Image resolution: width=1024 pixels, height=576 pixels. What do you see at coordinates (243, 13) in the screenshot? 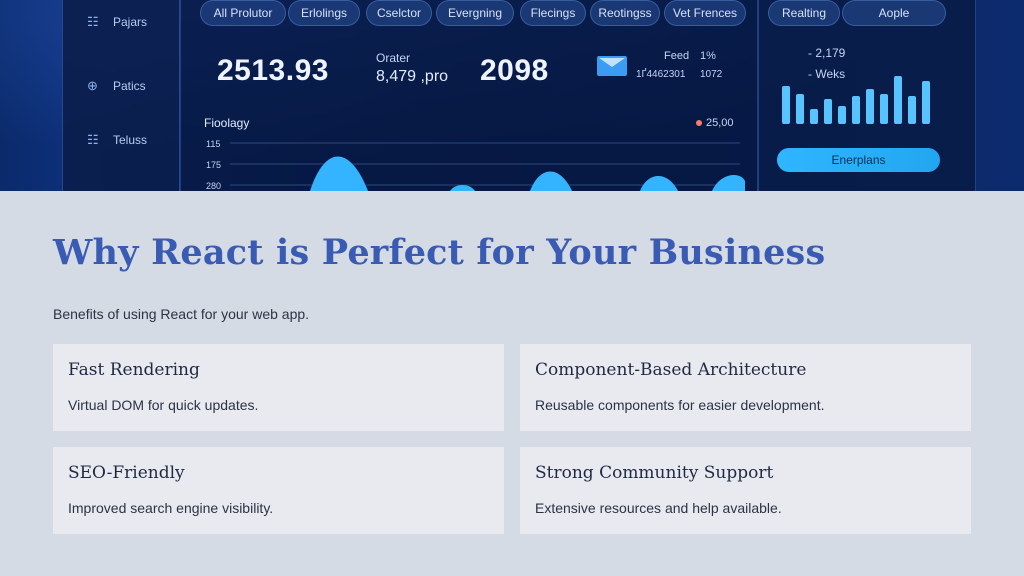
I see `filter-pill: All Prolutor` at bounding box center [243, 13].